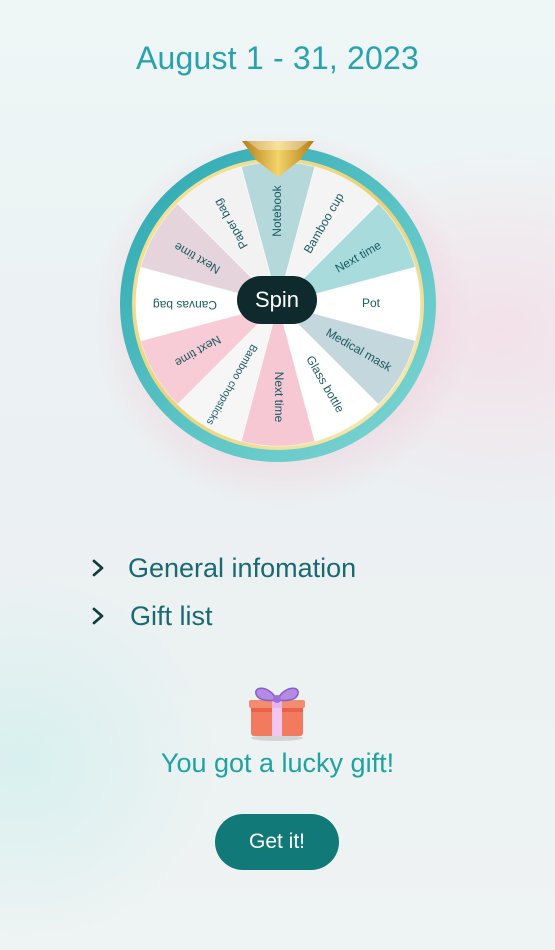  Describe the element at coordinates (277, 842) in the screenshot. I see `get-it-button: Get it!` at that location.